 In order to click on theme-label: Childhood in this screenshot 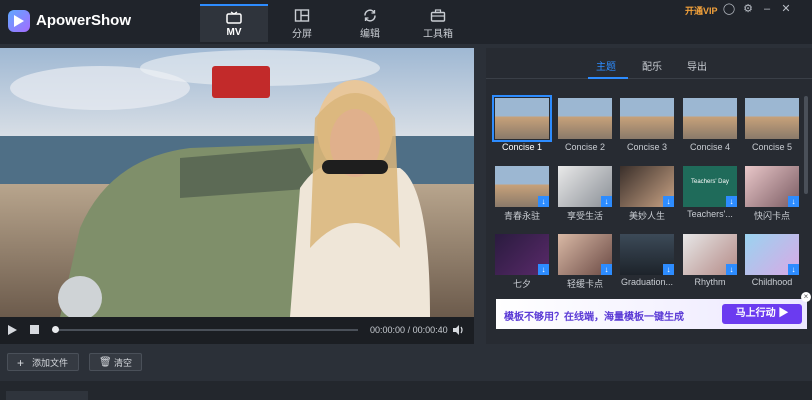, I will do `click(772, 282)`.